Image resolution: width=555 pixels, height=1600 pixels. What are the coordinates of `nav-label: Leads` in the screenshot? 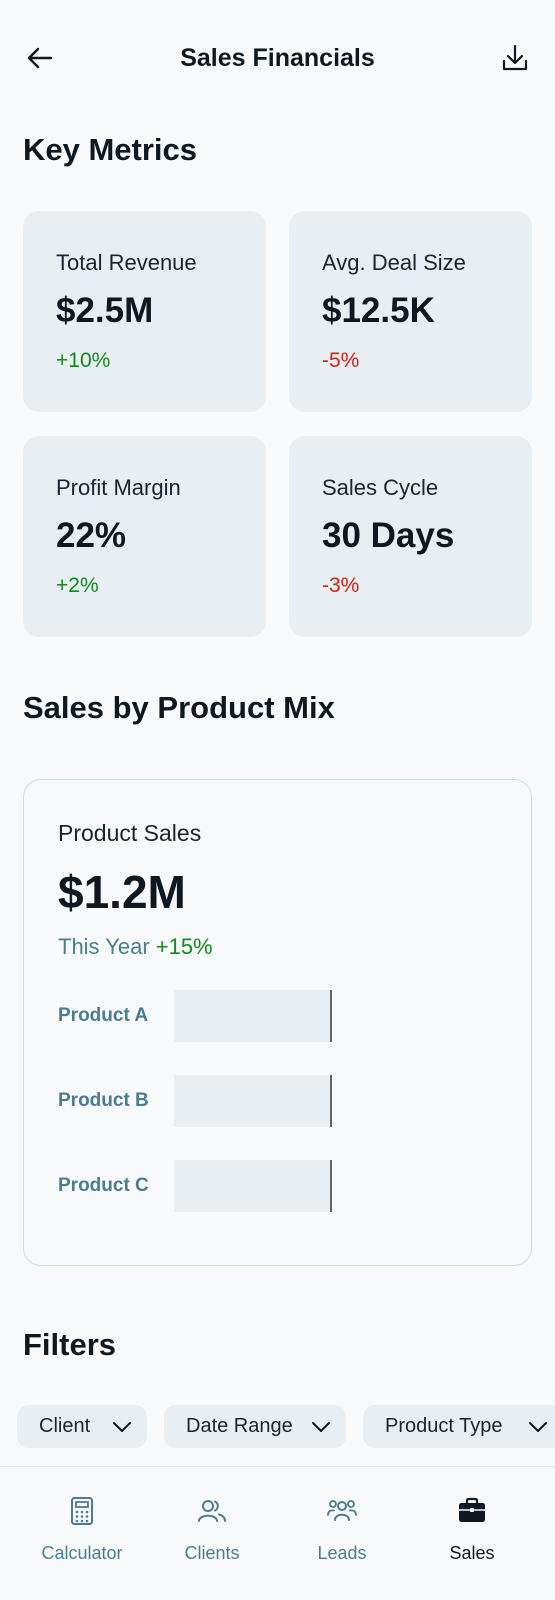 It's located at (342, 1553).